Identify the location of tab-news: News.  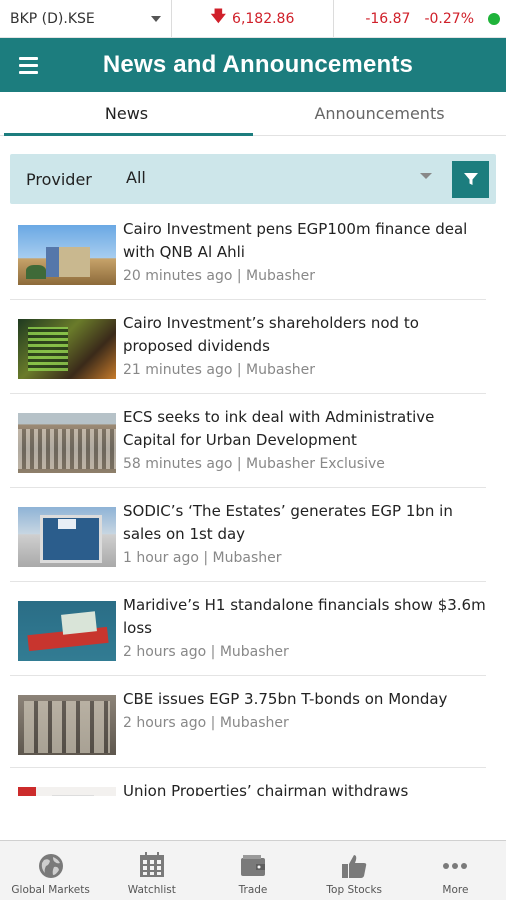
(126, 114).